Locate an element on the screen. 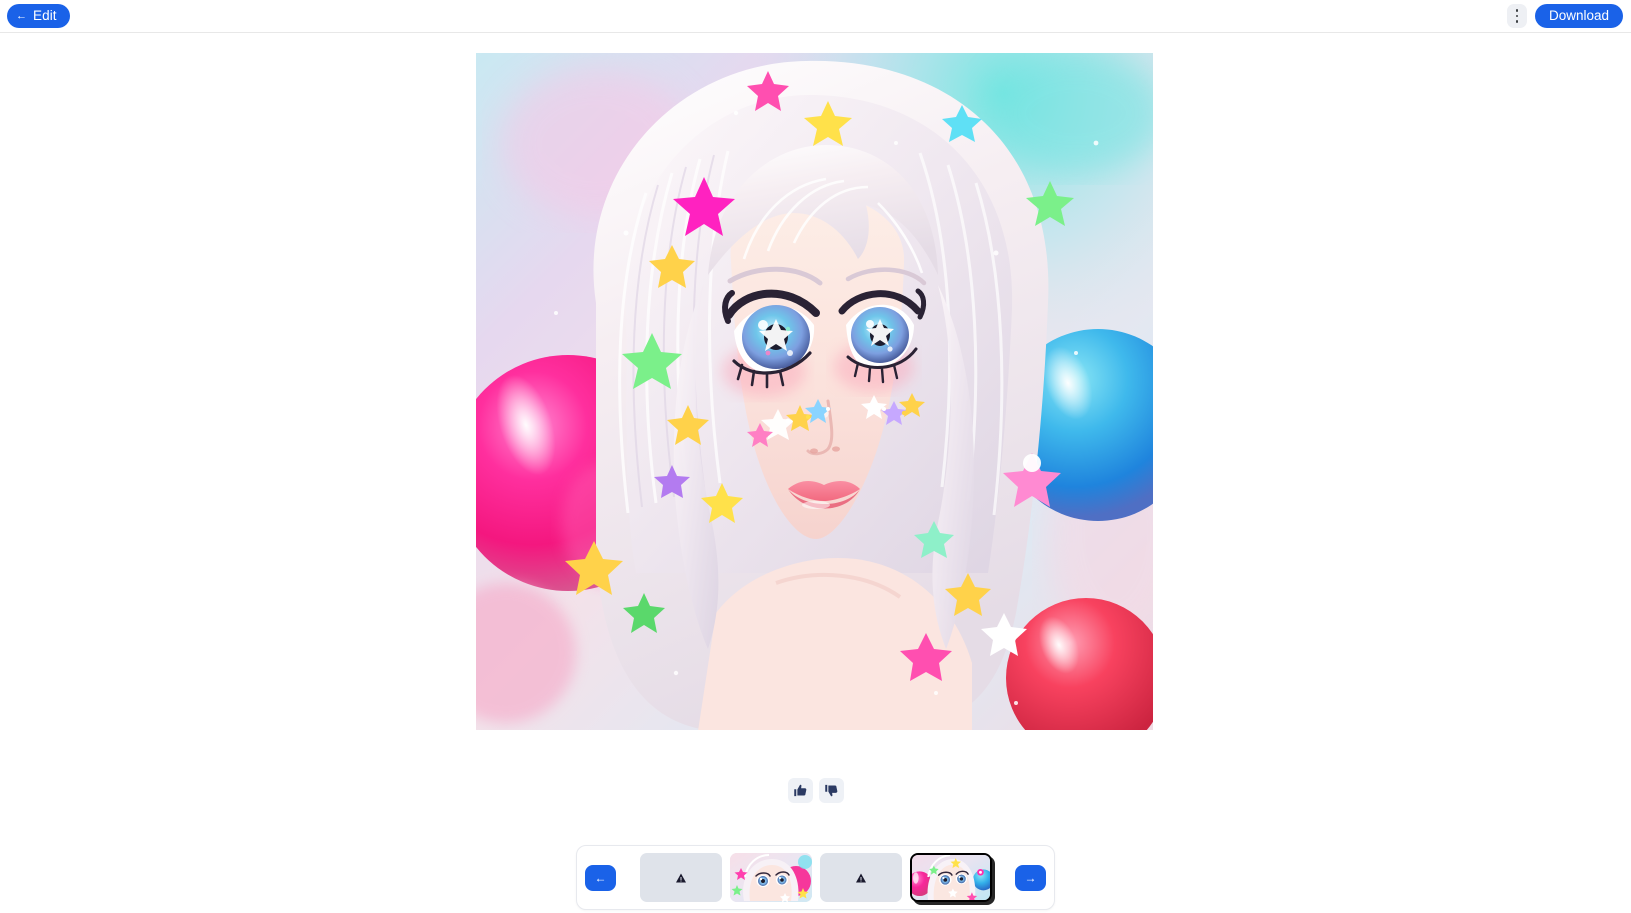 The image size is (1631, 913). edit-button-label: Edit is located at coordinates (45, 16).